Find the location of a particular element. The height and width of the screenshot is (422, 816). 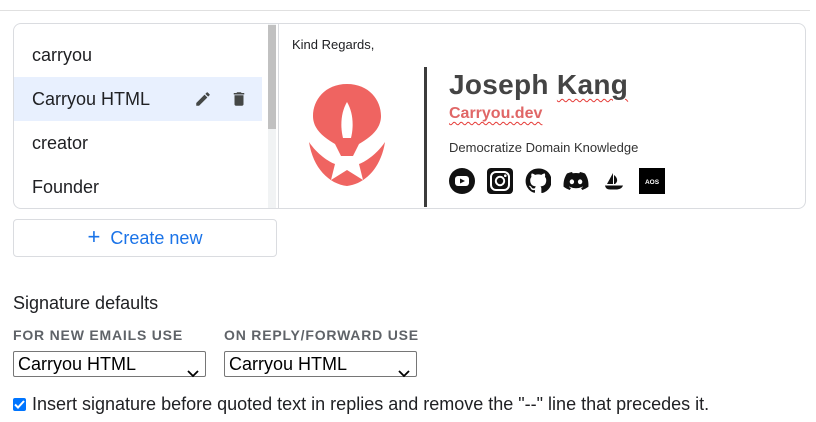

svg-text: AOS is located at coordinates (652, 182).